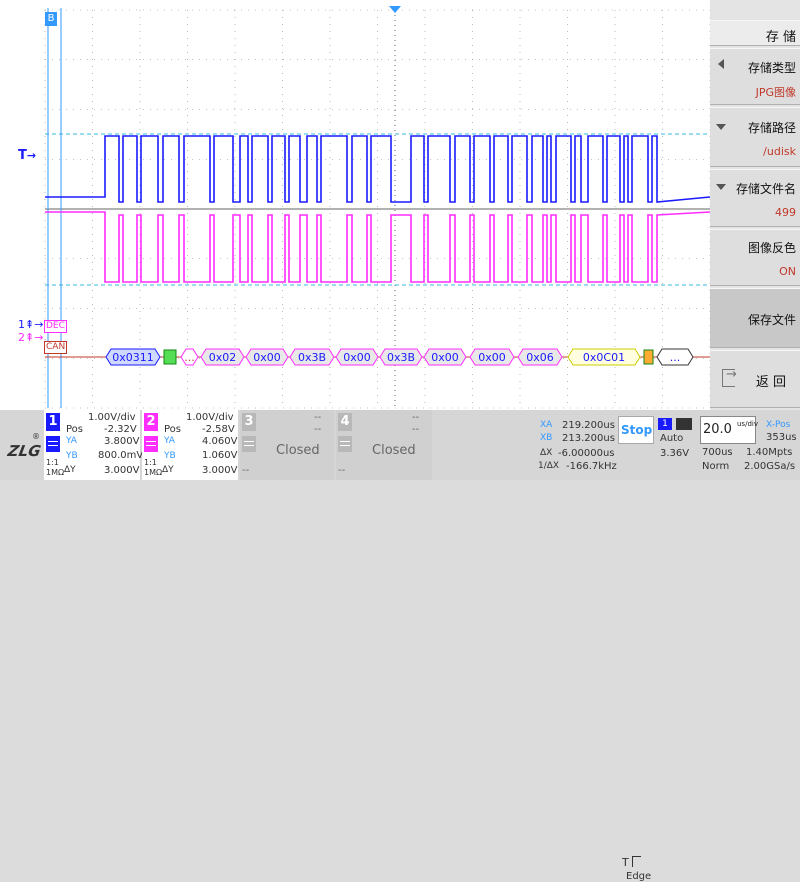 Image resolution: width=800 pixels, height=882 pixels. What do you see at coordinates (53, 422) in the screenshot?
I see `ch1-badge: 1` at bounding box center [53, 422].